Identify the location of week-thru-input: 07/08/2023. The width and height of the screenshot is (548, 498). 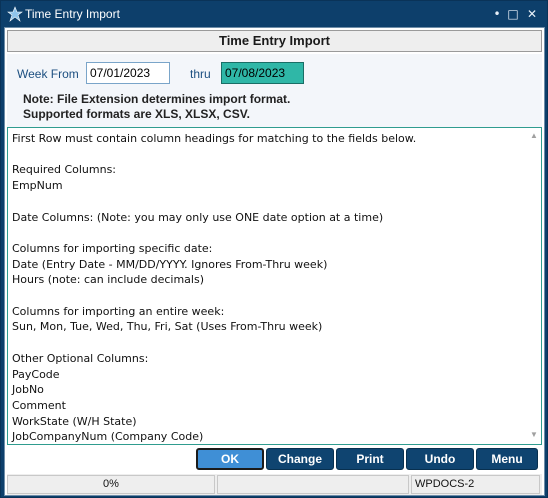
(262, 73).